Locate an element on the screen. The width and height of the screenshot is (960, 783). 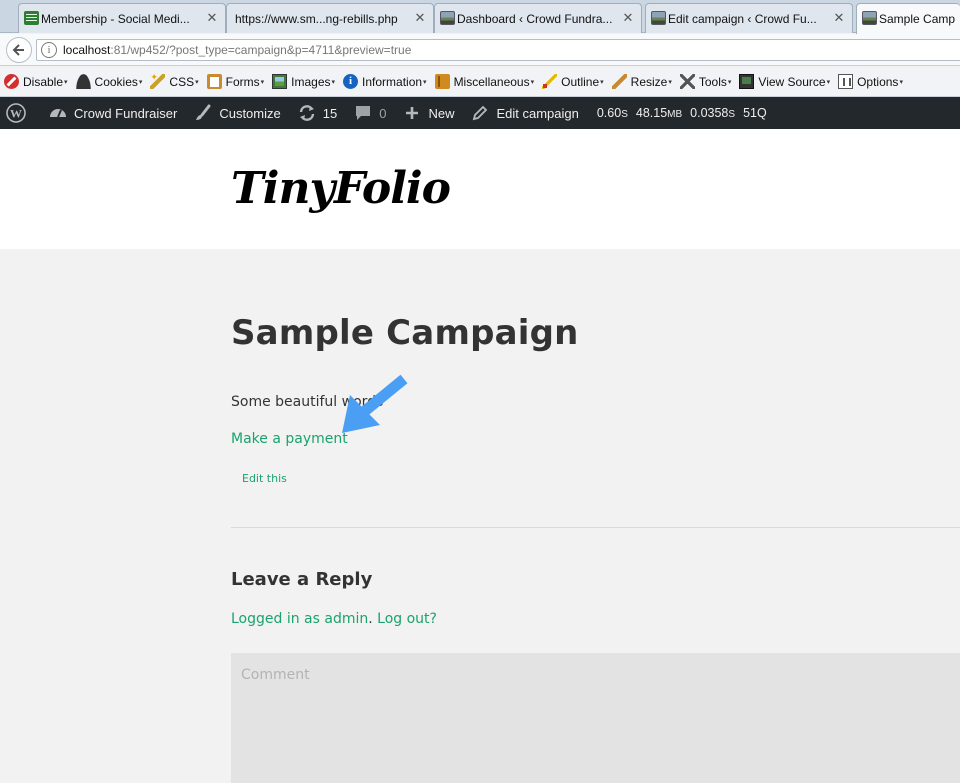
devbar-information-menu: i Information ▾ is located at coordinates (385, 82).